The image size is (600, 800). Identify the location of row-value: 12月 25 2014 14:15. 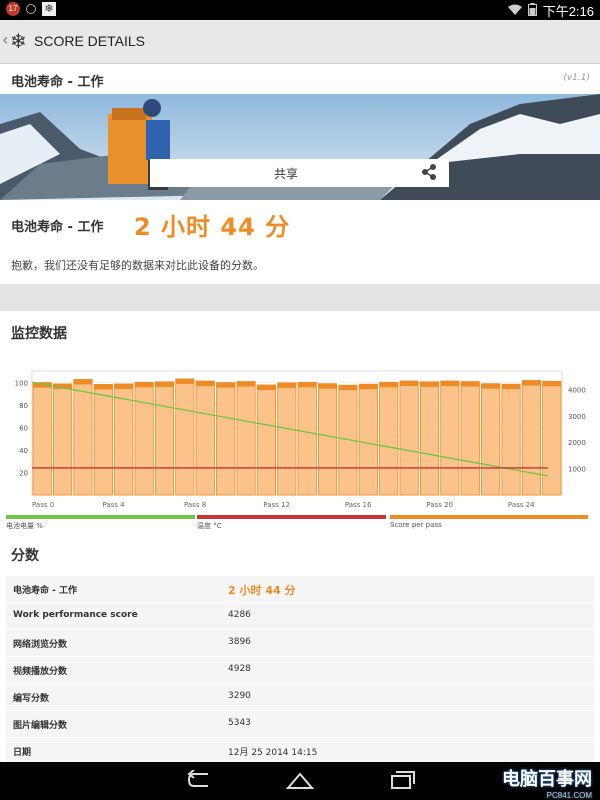
(273, 753).